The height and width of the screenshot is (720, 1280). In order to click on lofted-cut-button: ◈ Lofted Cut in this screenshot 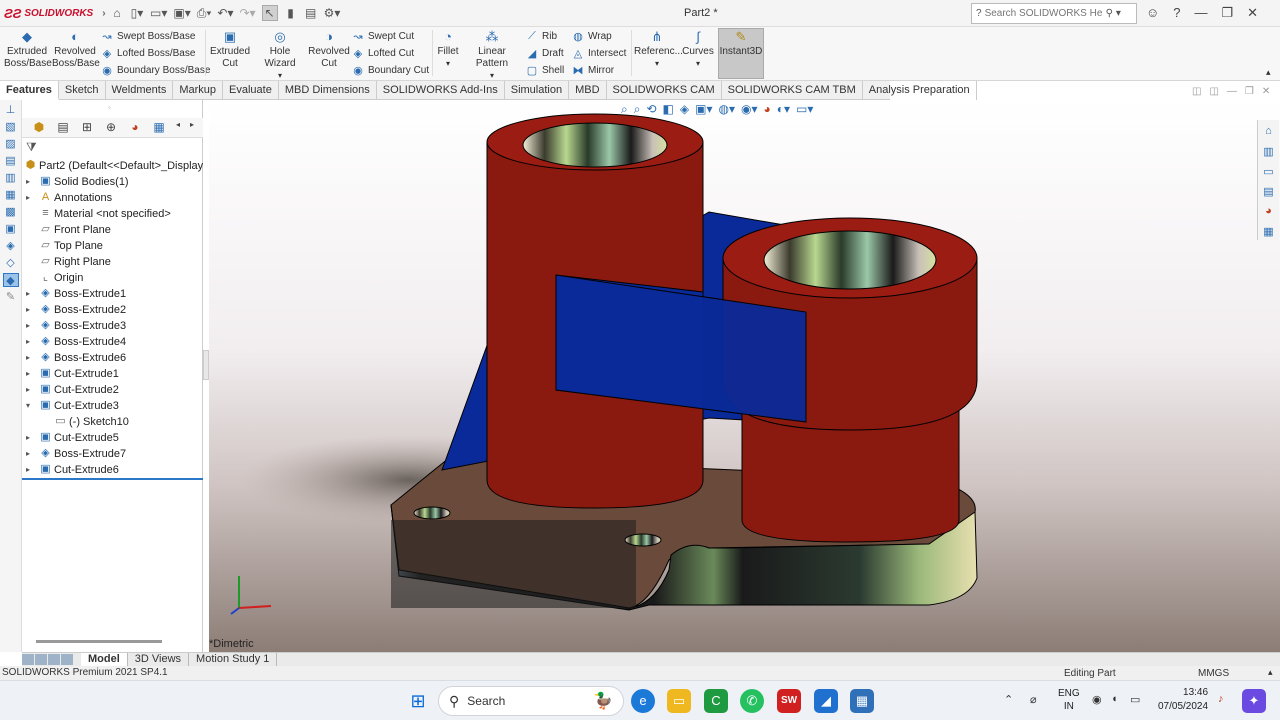, I will do `click(383, 53)`.